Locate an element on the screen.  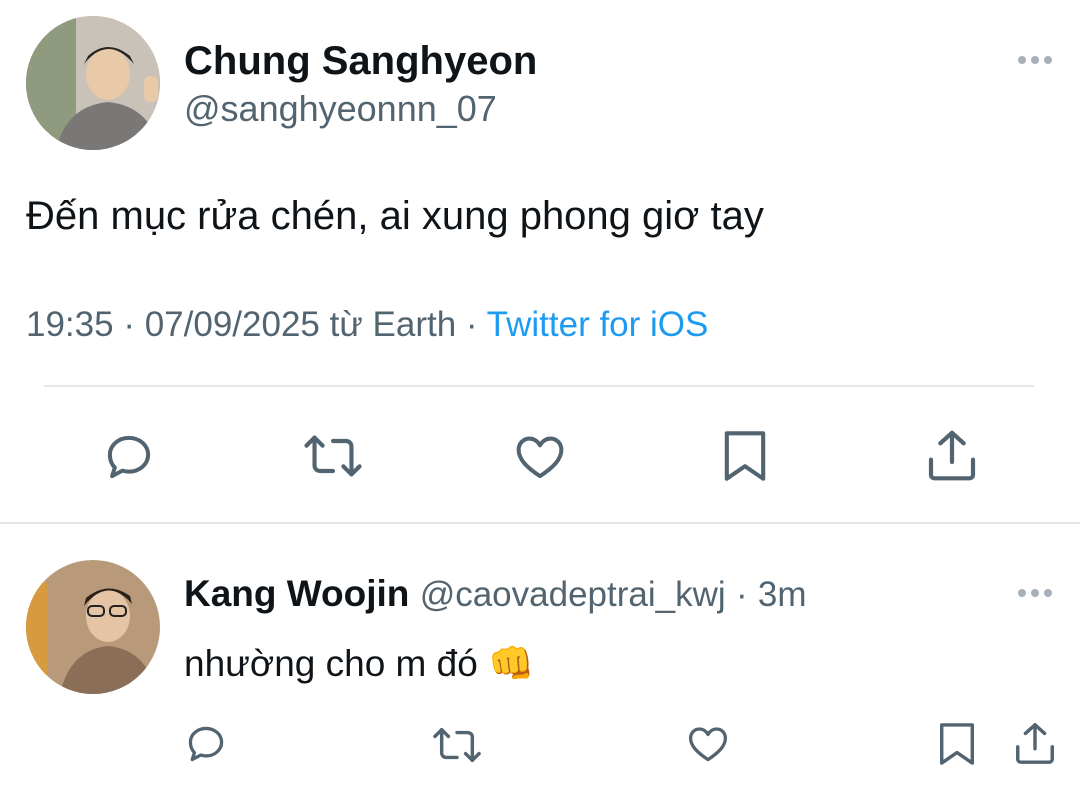
reply-author-handle: @caovadeptrai_kwj is located at coordinates (573, 594).